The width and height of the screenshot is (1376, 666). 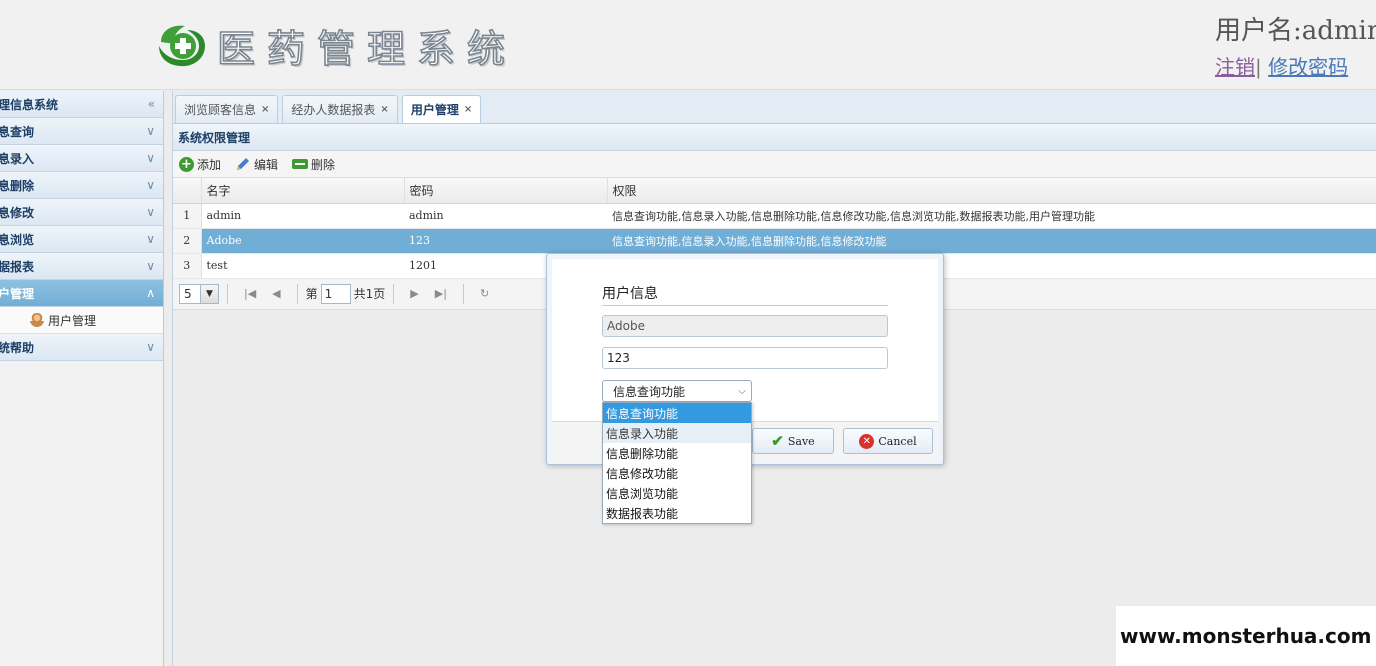 I want to click on sidebar-item-help: 系统帮助 ∨, so click(x=81, y=347).